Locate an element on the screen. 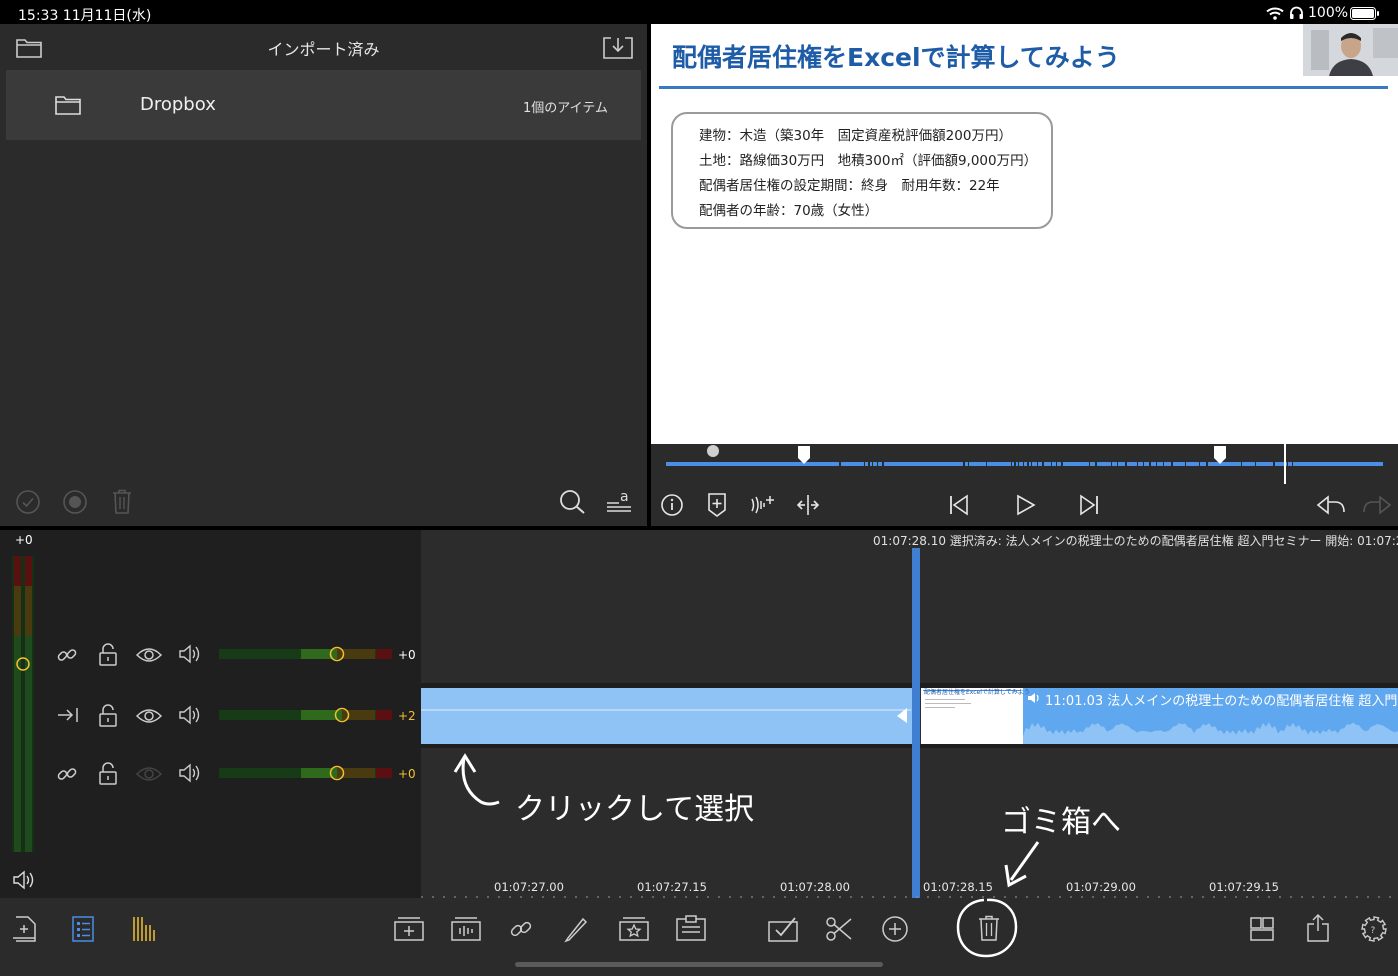  slide-line: 建物：木造（築30年 固定資産税評価額200万円） is located at coordinates (855, 136).